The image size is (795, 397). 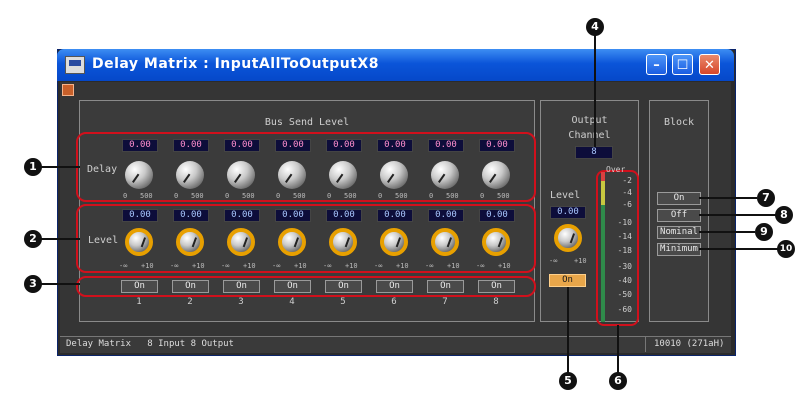 What do you see at coordinates (33, 284) in the screenshot?
I see `callout-3: 3` at bounding box center [33, 284].